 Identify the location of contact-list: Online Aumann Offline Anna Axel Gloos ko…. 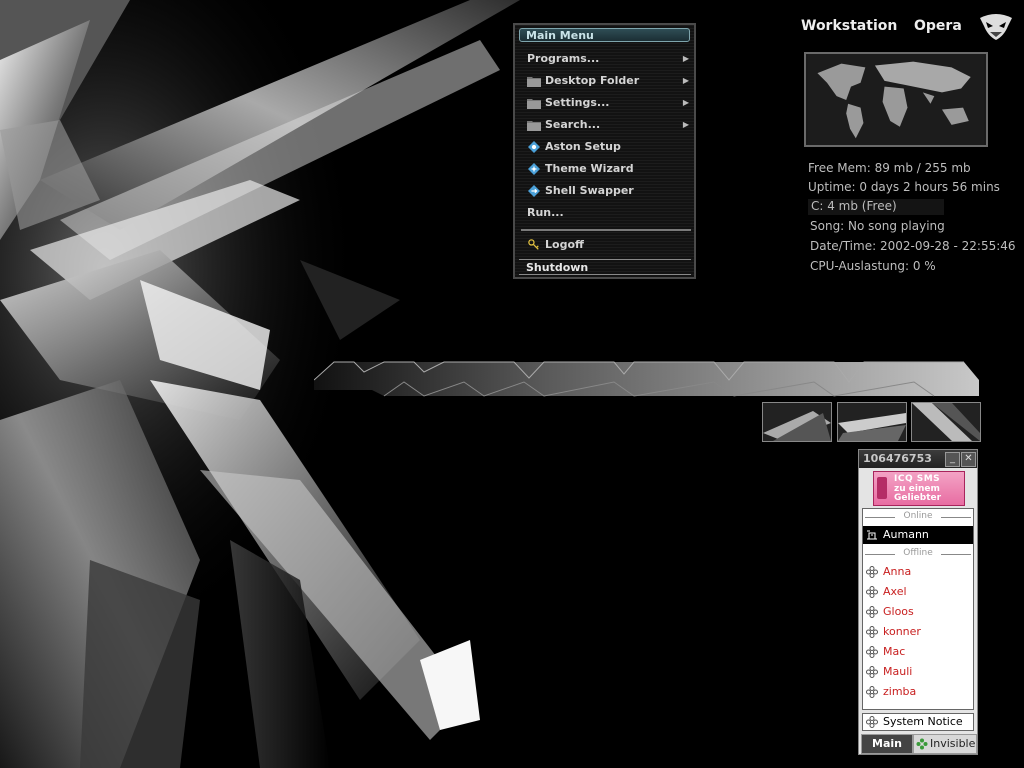
(918, 609).